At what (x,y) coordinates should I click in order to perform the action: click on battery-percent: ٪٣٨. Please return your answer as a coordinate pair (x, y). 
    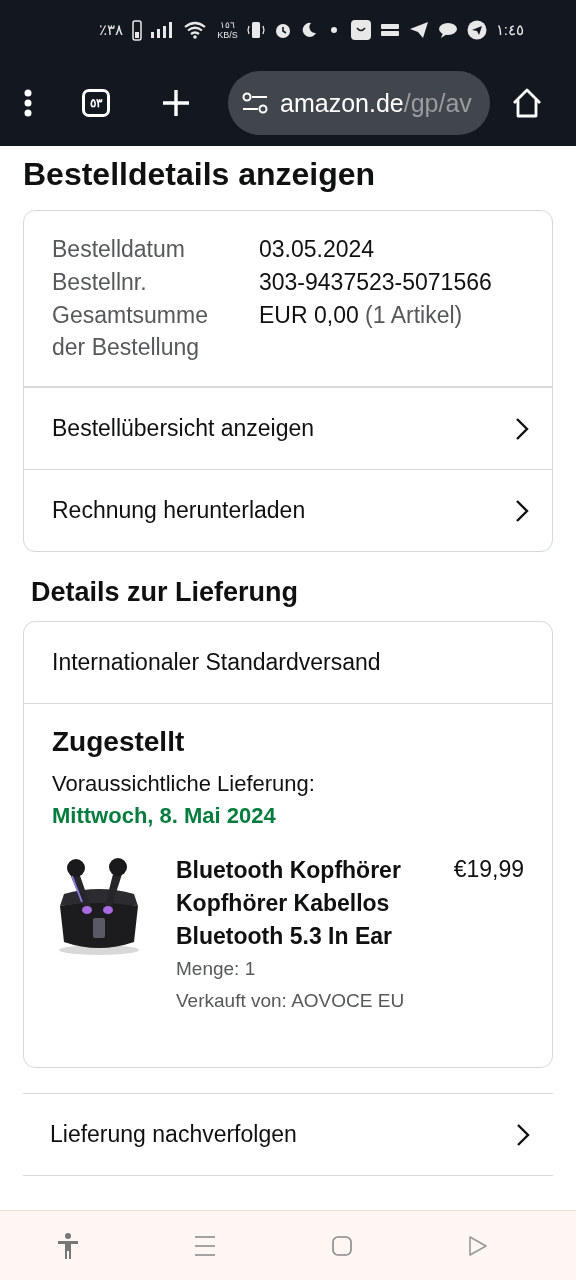
    Looking at the image, I should click on (111, 30).